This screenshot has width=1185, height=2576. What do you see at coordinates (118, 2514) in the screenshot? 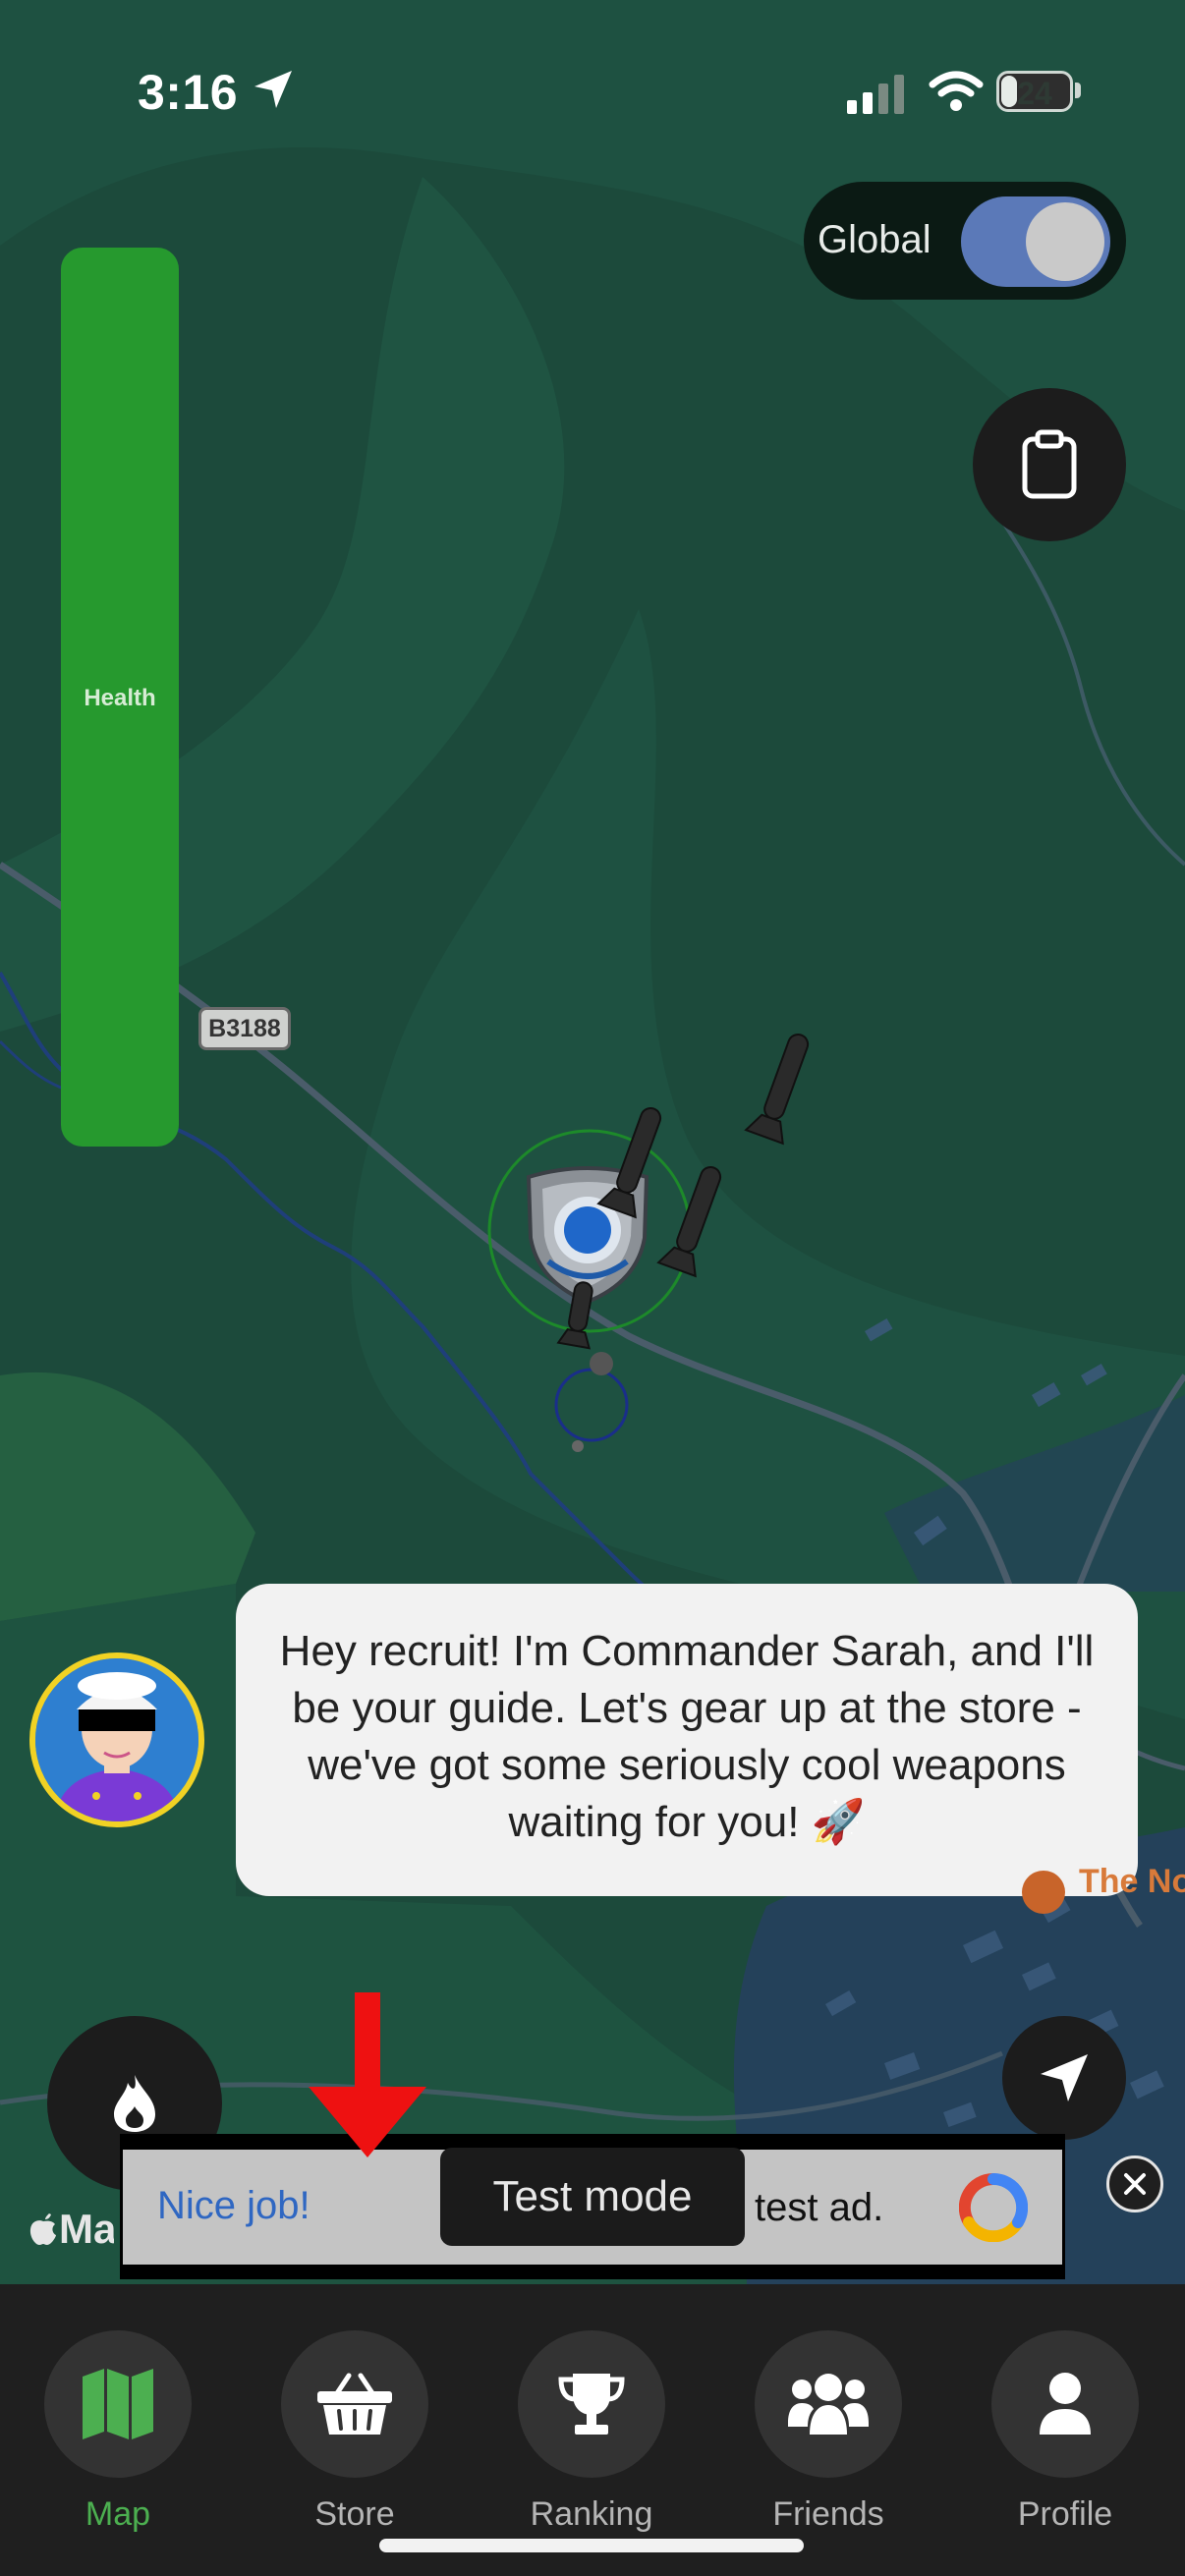
I see `tab-map-label: Map` at bounding box center [118, 2514].